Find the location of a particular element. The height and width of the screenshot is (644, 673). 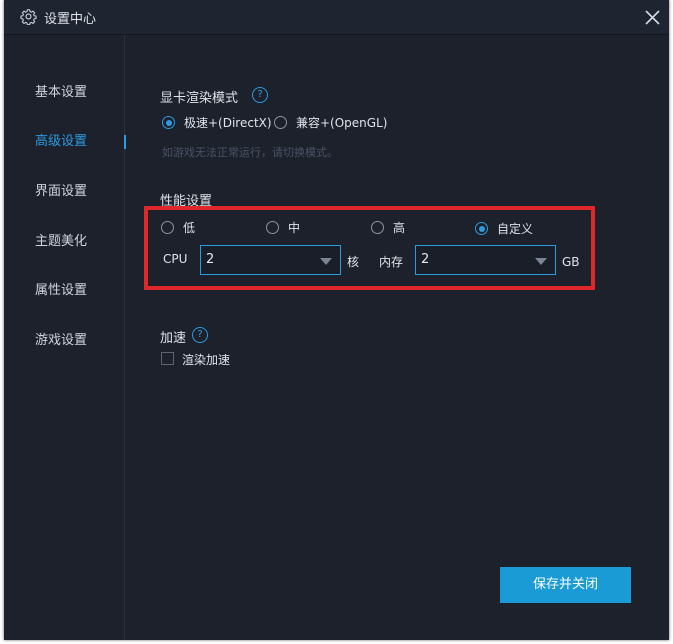

active-nav-marker is located at coordinates (125, 142).